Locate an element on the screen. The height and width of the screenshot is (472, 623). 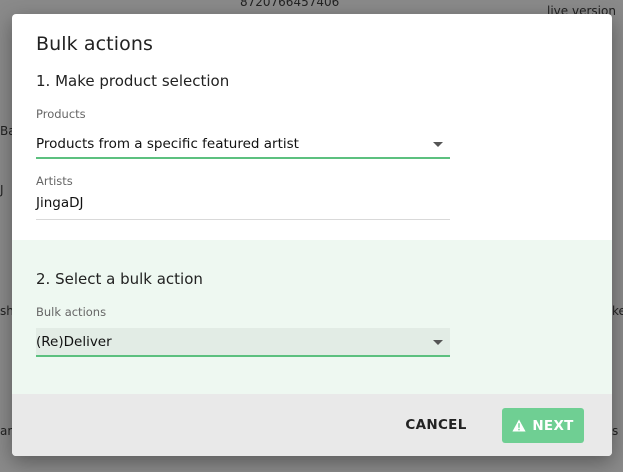
bulk-actions-select: (Re)Deliver is located at coordinates (243, 342).